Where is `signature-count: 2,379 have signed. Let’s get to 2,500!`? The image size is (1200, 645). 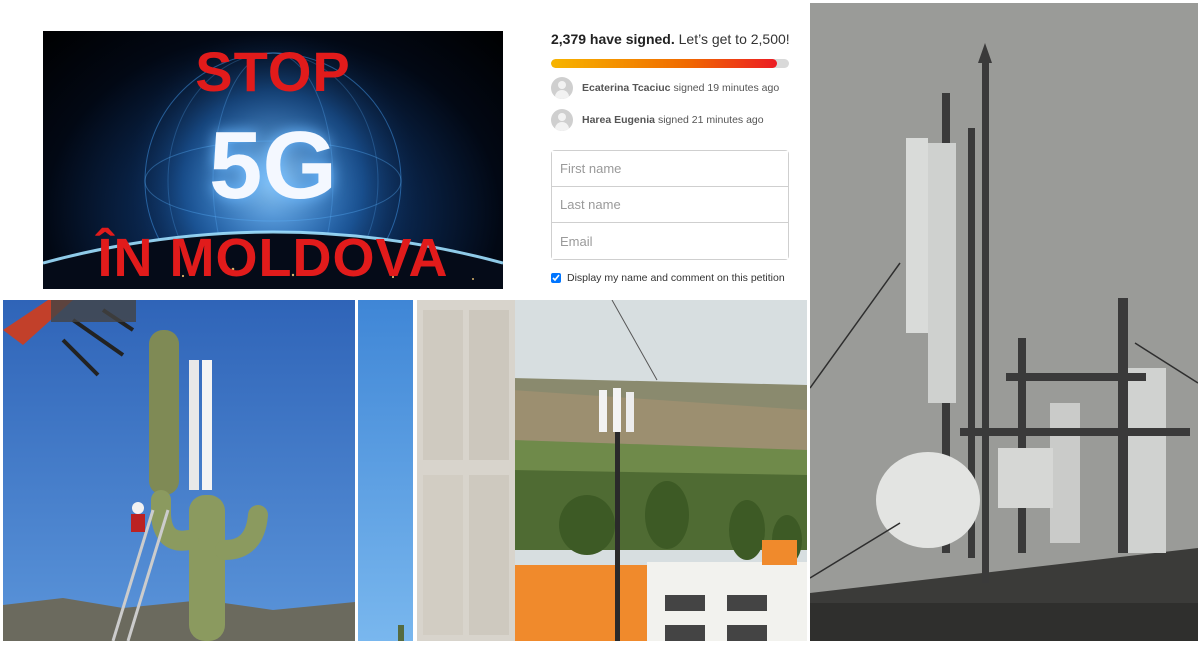
signature-count: 2,379 have signed. Let’s get to 2,500! is located at coordinates (670, 39).